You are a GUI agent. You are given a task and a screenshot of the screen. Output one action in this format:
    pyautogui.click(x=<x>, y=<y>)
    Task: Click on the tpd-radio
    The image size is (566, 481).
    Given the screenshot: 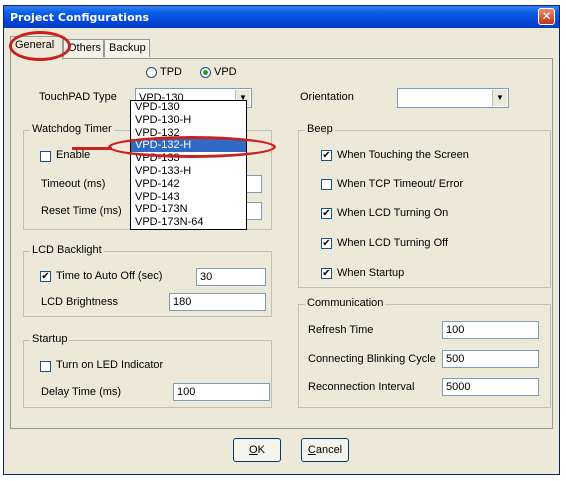 What is the action you would take?
    pyautogui.click(x=151, y=72)
    